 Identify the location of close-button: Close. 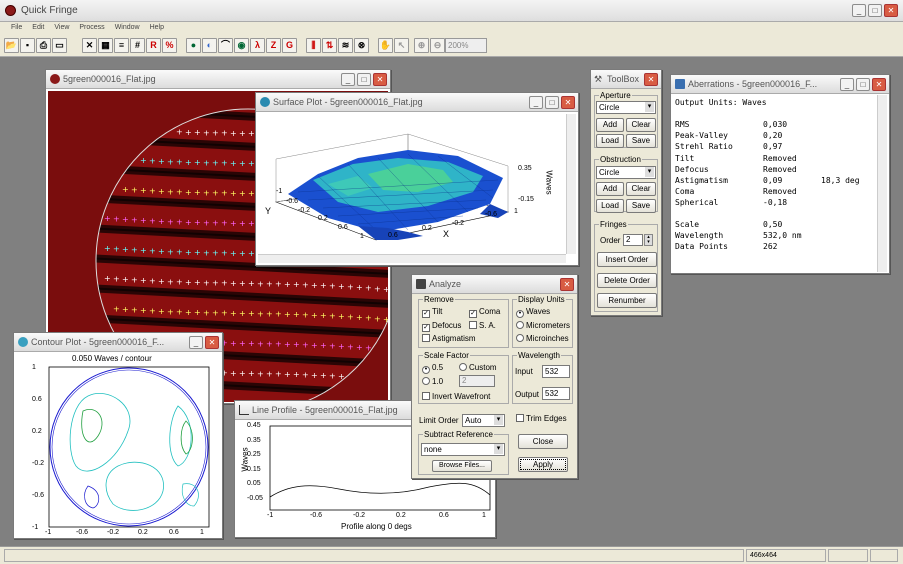
(543, 441).